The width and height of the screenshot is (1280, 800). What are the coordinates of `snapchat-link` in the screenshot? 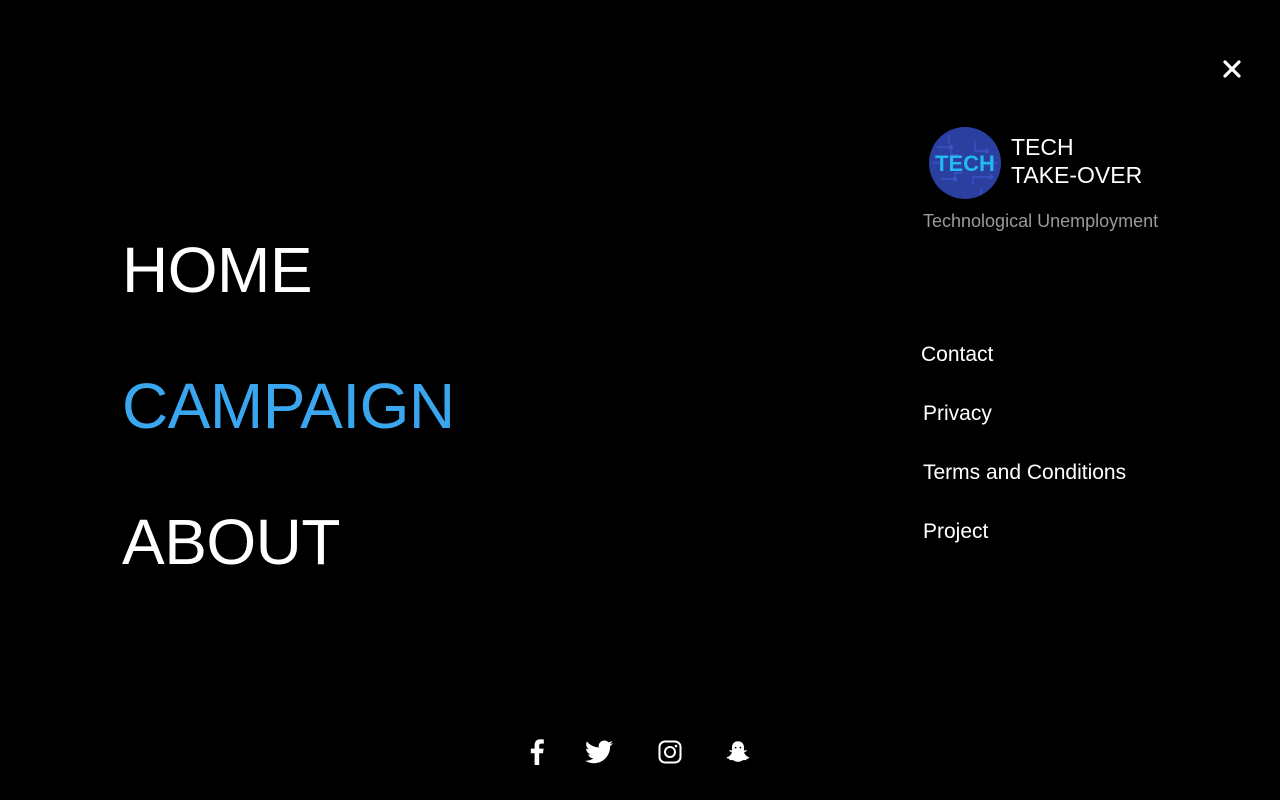 It's located at (738, 752).